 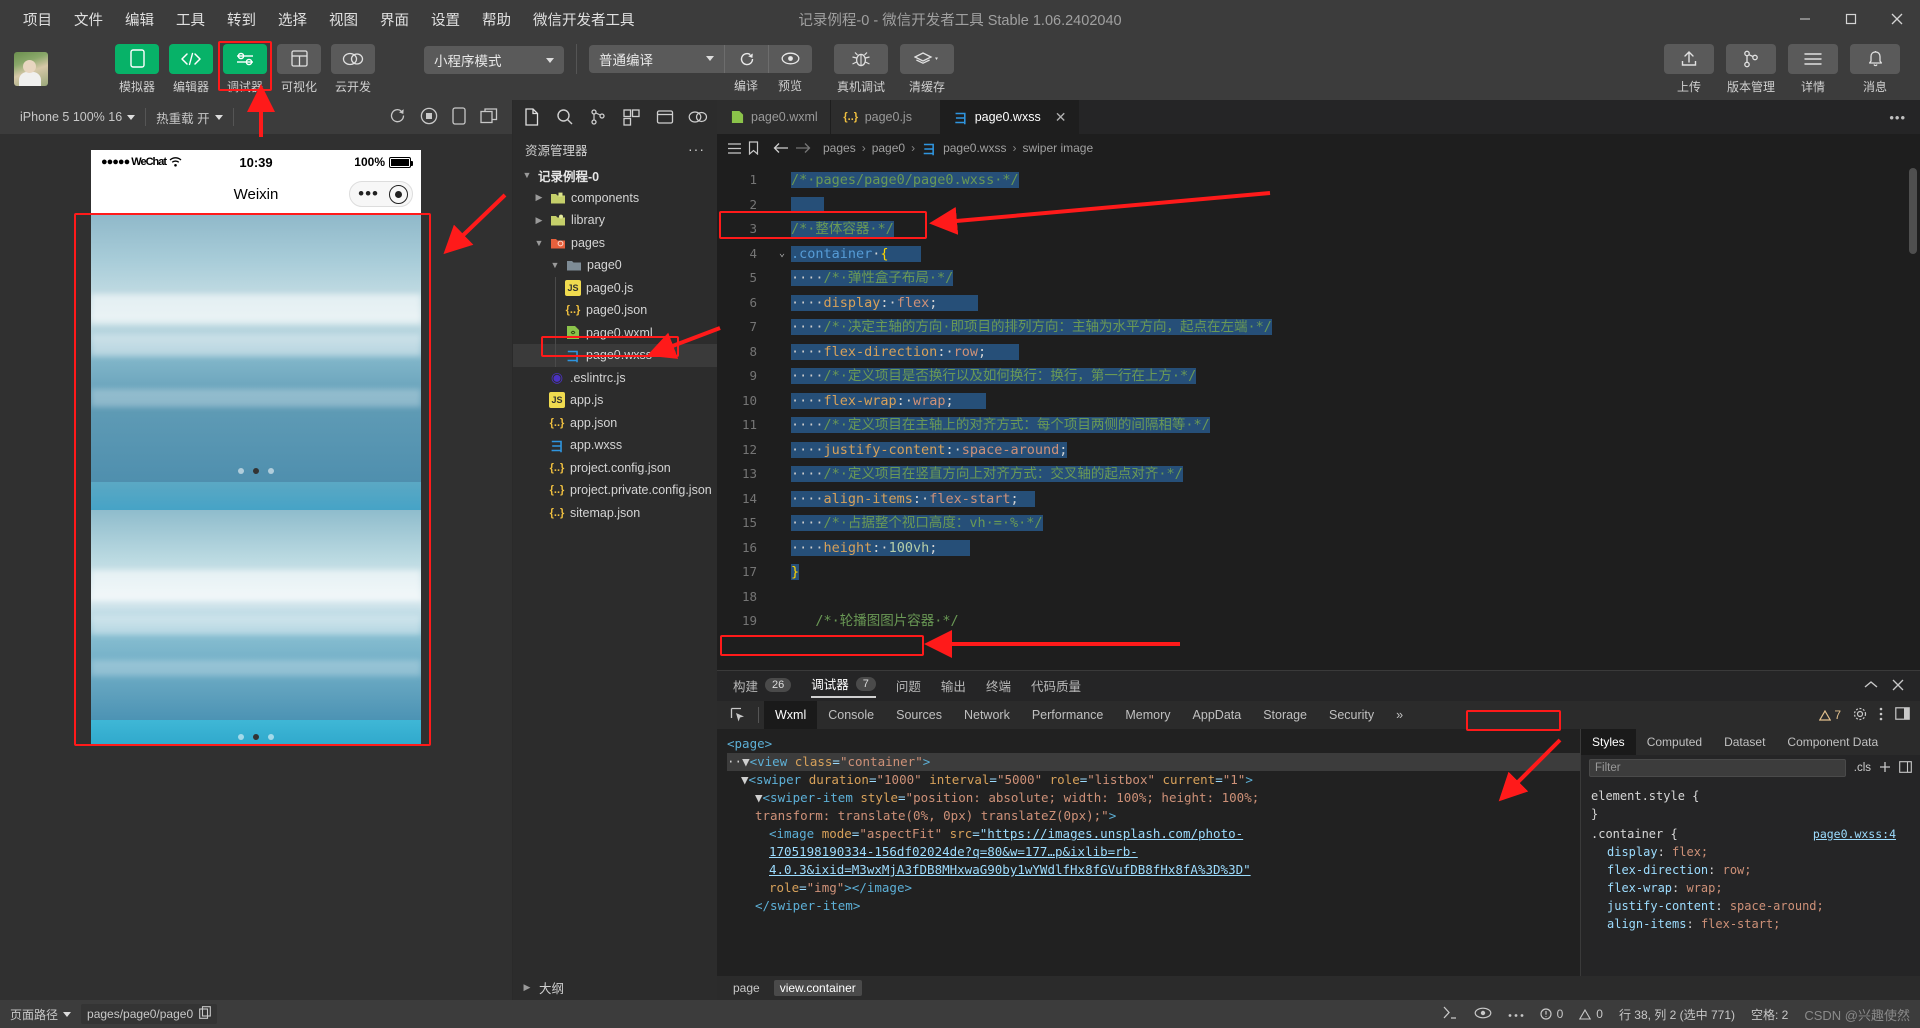 I want to click on devtools-tab-sources: Sources, so click(x=919, y=715).